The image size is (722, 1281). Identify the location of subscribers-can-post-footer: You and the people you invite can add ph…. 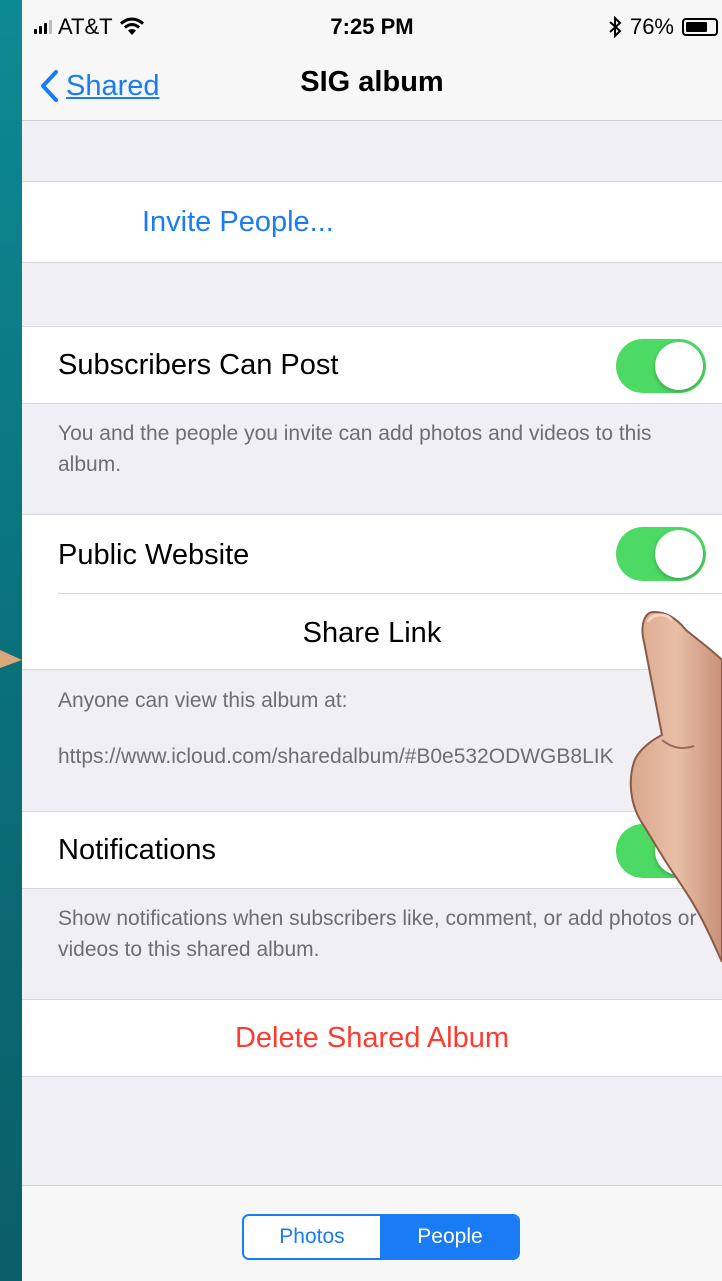
(355, 449).